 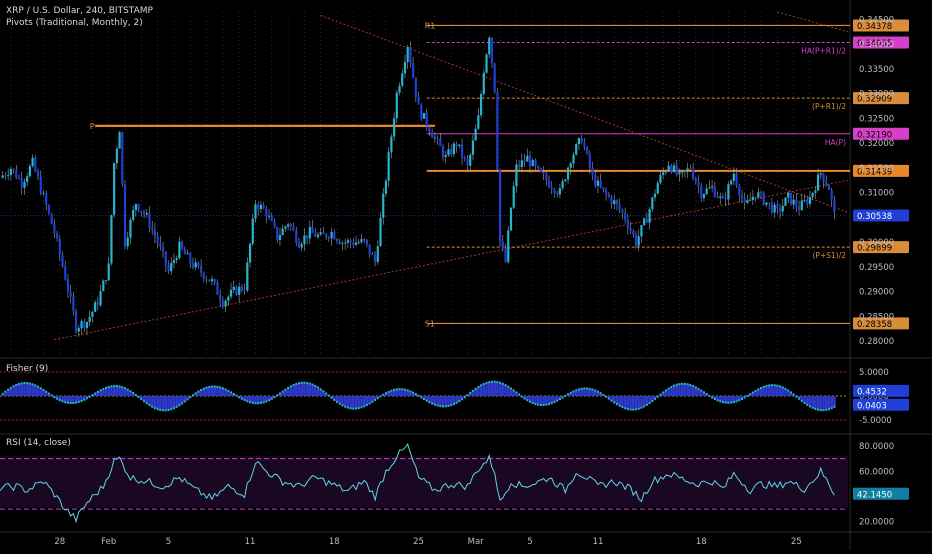 I want to click on fisher-axis-tick: -5.0000, so click(x=875, y=421).